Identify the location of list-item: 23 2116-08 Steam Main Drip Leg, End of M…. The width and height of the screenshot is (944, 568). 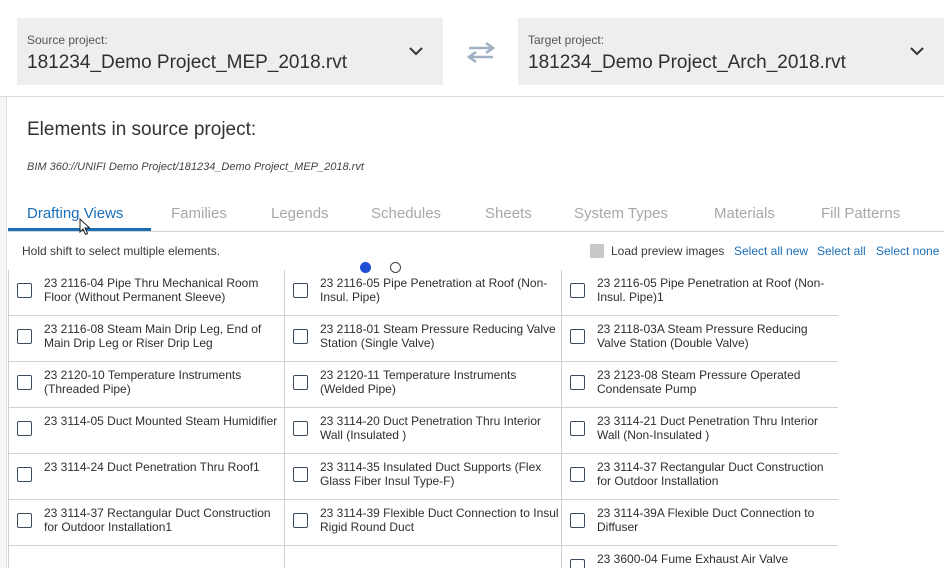
(146, 339).